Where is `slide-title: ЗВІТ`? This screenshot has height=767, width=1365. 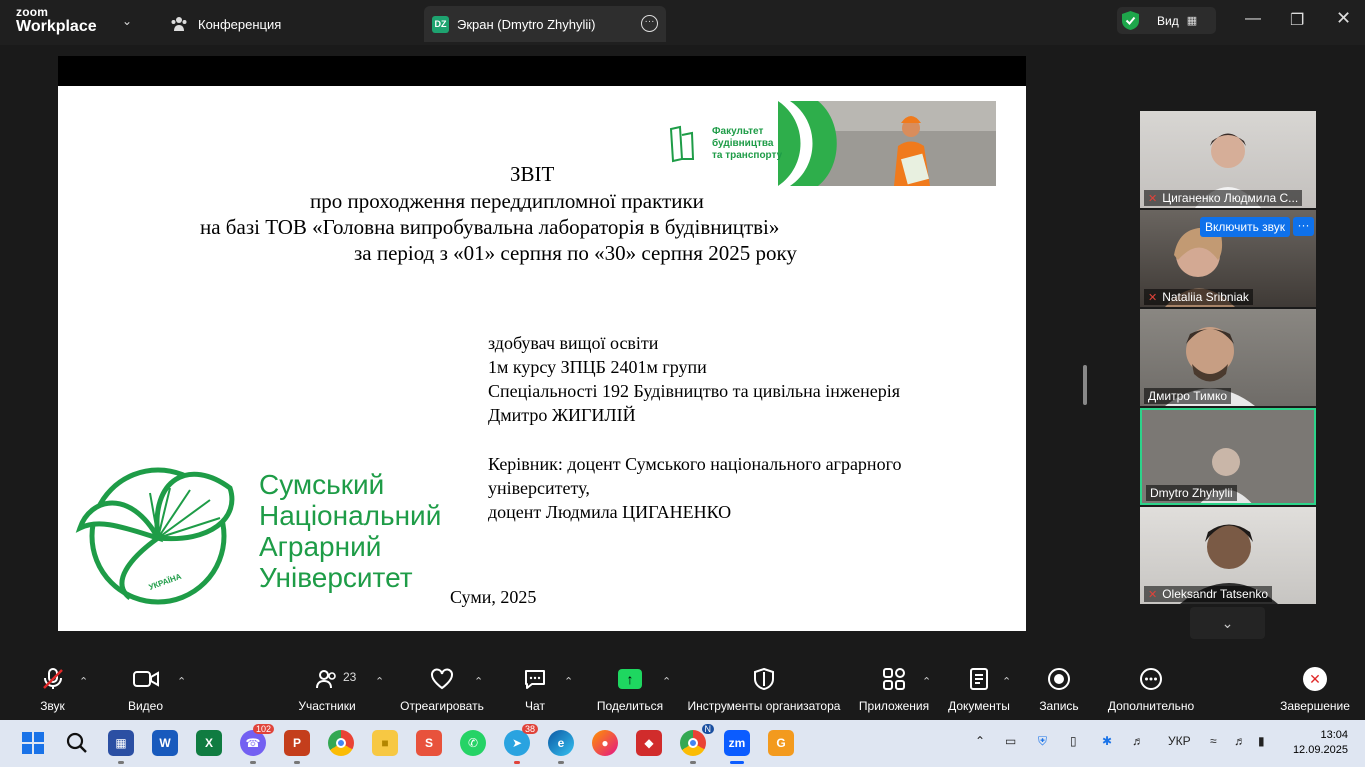 slide-title: ЗВІТ is located at coordinates (532, 174).